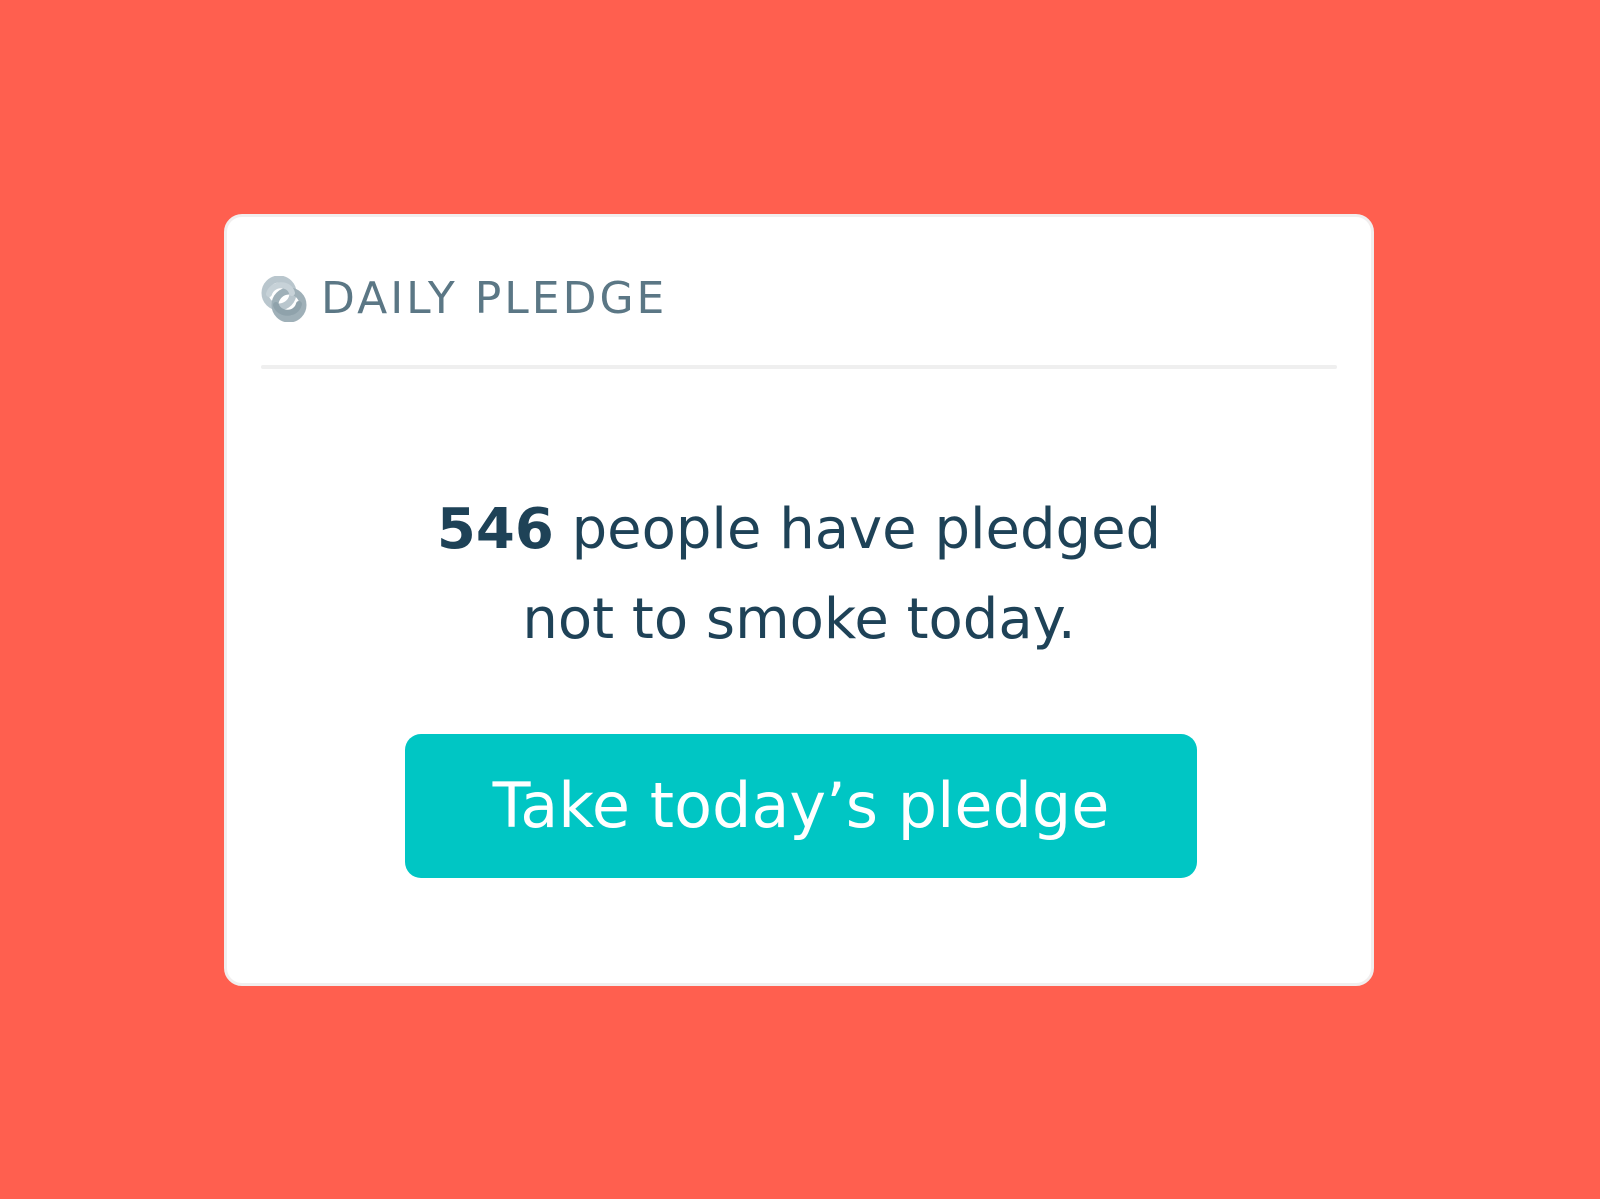  What do you see at coordinates (857, 529) in the screenshot?
I see `pledge-message-line-1-text: people have pledged` at bounding box center [857, 529].